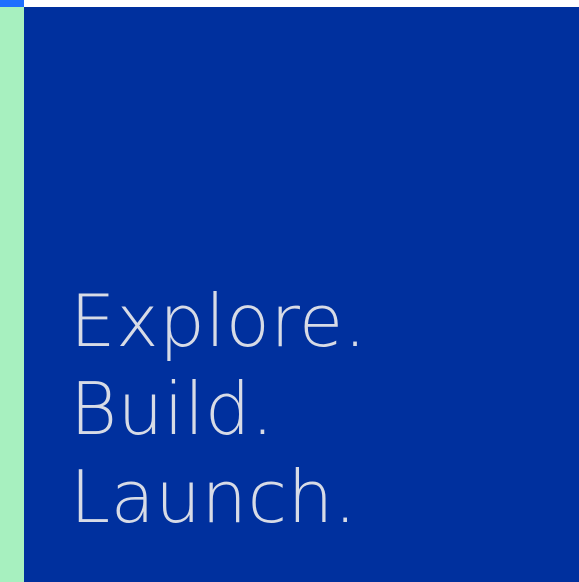 This screenshot has height=582, width=579. I want to click on hero-line-build: Build., so click(172, 409).